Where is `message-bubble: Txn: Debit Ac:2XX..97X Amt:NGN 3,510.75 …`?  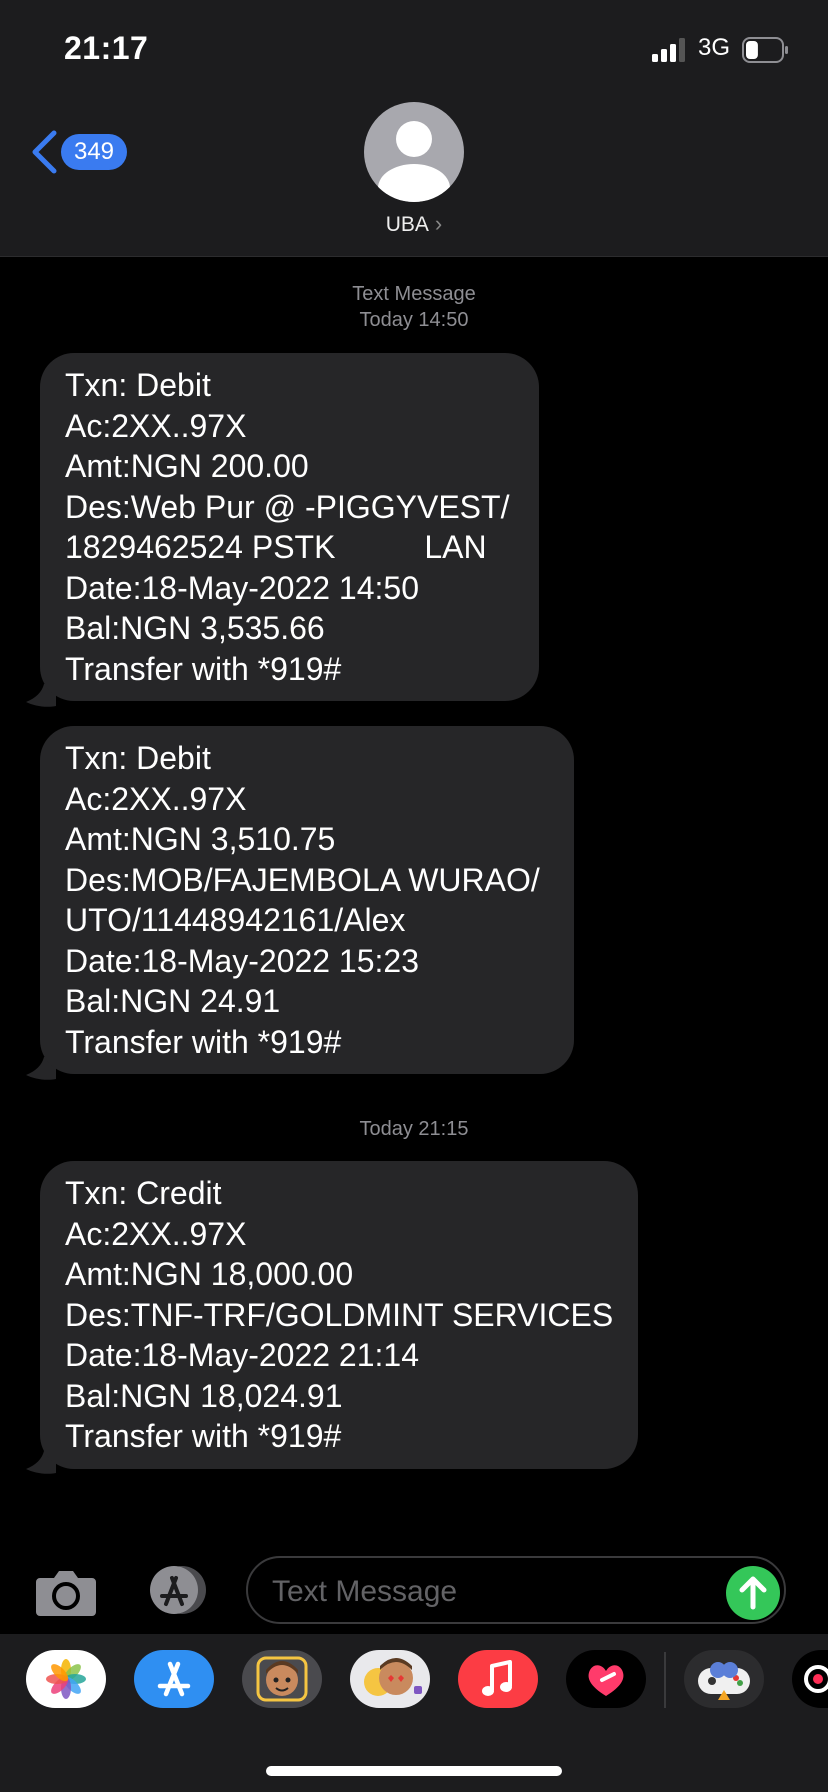 message-bubble: Txn: Debit Ac:2XX..97X Amt:NGN 3,510.75 … is located at coordinates (307, 900).